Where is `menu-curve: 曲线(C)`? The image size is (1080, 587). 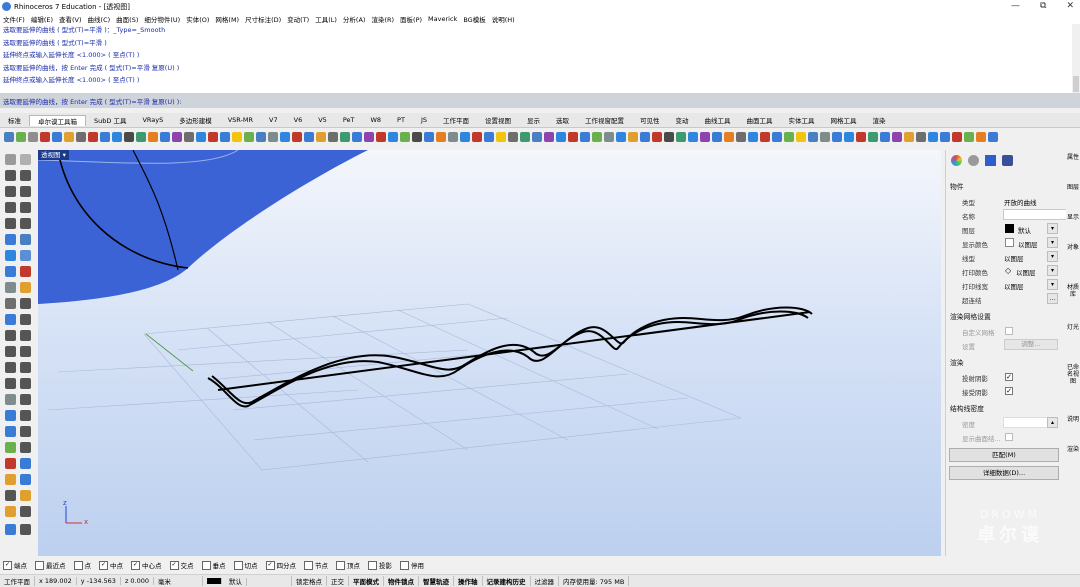 menu-curve: 曲线(C) is located at coordinates (99, 19).